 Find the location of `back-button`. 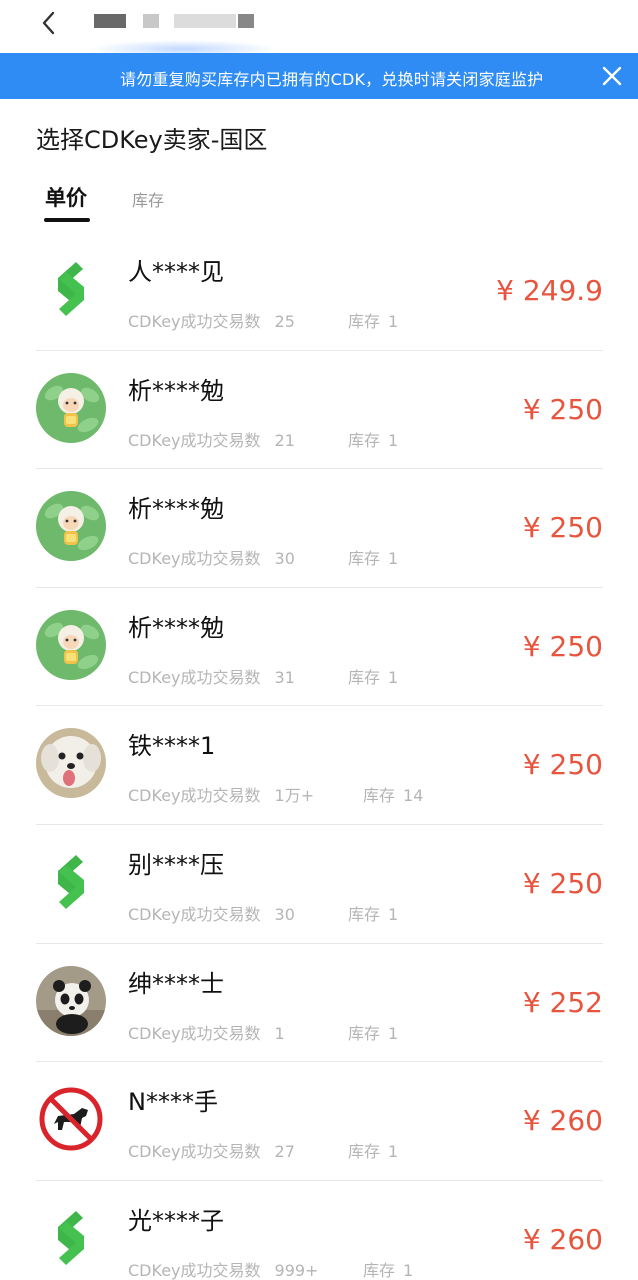

back-button is located at coordinates (49, 23).